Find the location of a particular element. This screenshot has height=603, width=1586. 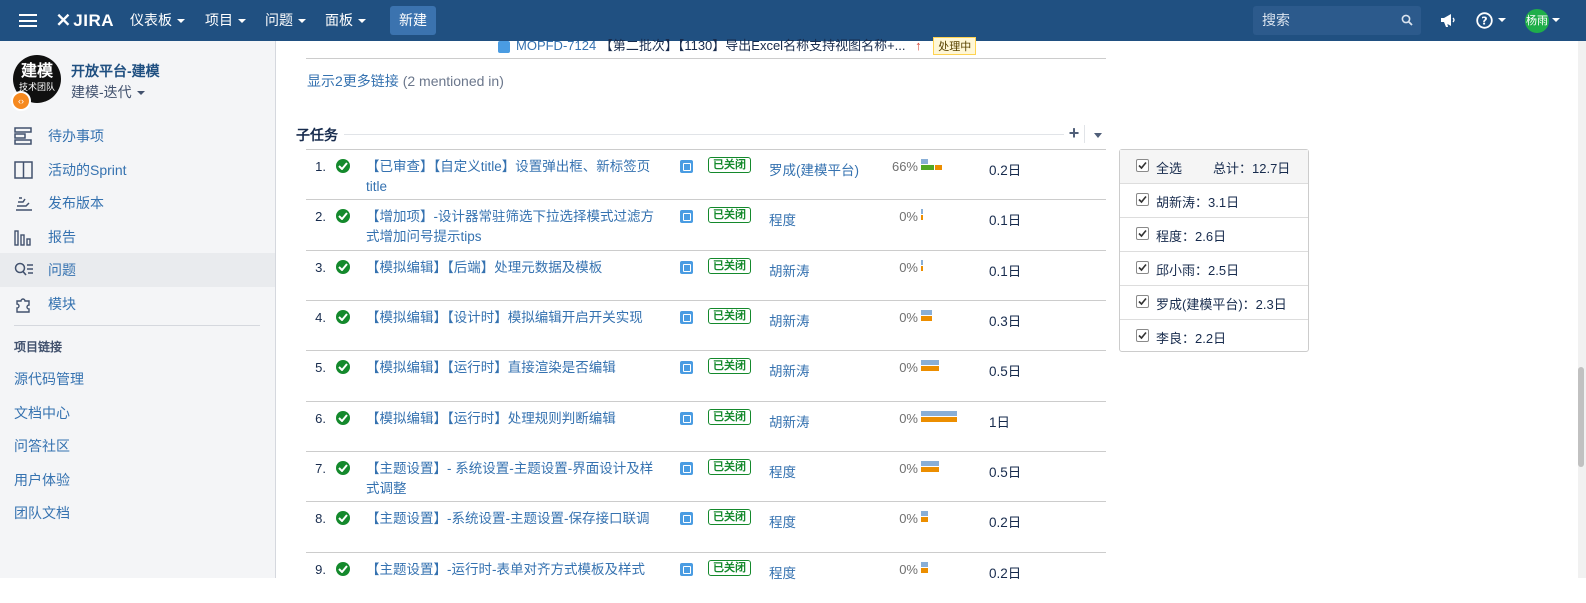

project-link: 团队文档 is located at coordinates (42, 513).